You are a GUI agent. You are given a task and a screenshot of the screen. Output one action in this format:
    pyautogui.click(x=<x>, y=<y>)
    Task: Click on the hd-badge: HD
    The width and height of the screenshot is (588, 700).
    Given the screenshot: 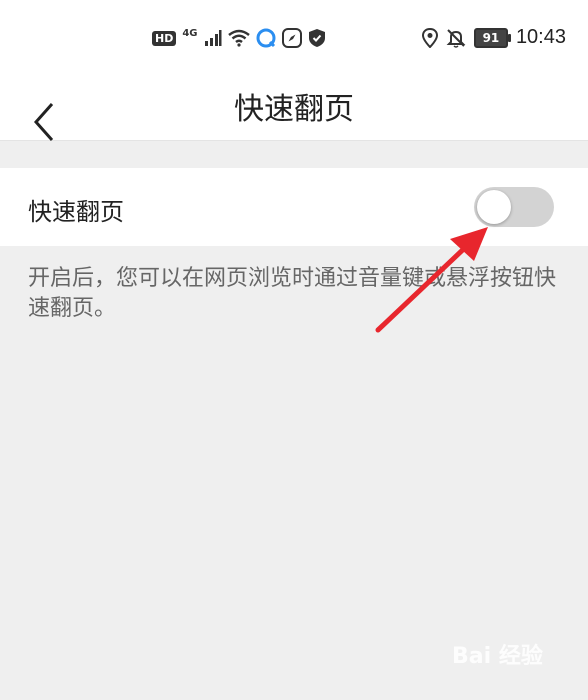 What is the action you would take?
    pyautogui.click(x=164, y=38)
    